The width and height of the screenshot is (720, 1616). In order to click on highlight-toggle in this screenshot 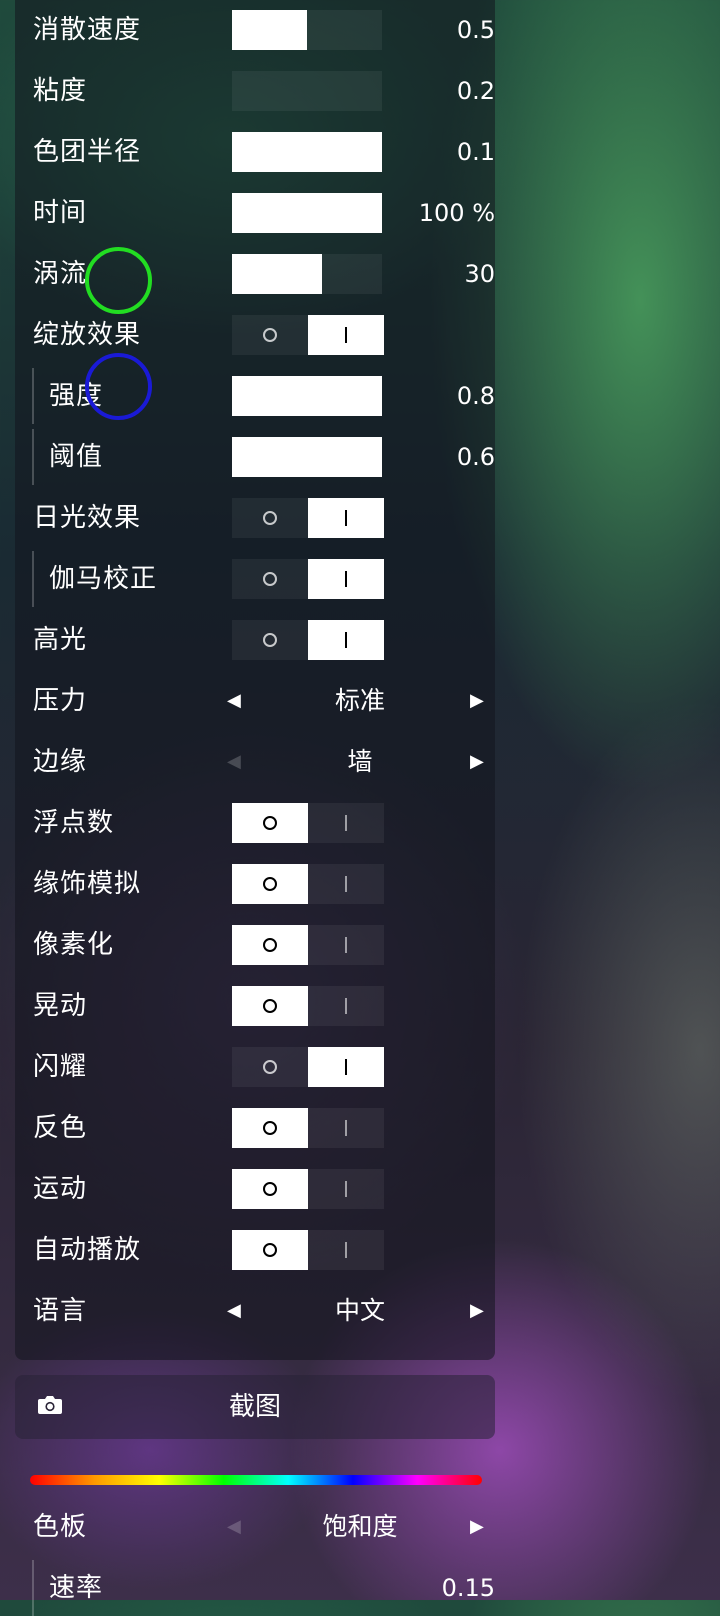, I will do `click(308, 640)`.